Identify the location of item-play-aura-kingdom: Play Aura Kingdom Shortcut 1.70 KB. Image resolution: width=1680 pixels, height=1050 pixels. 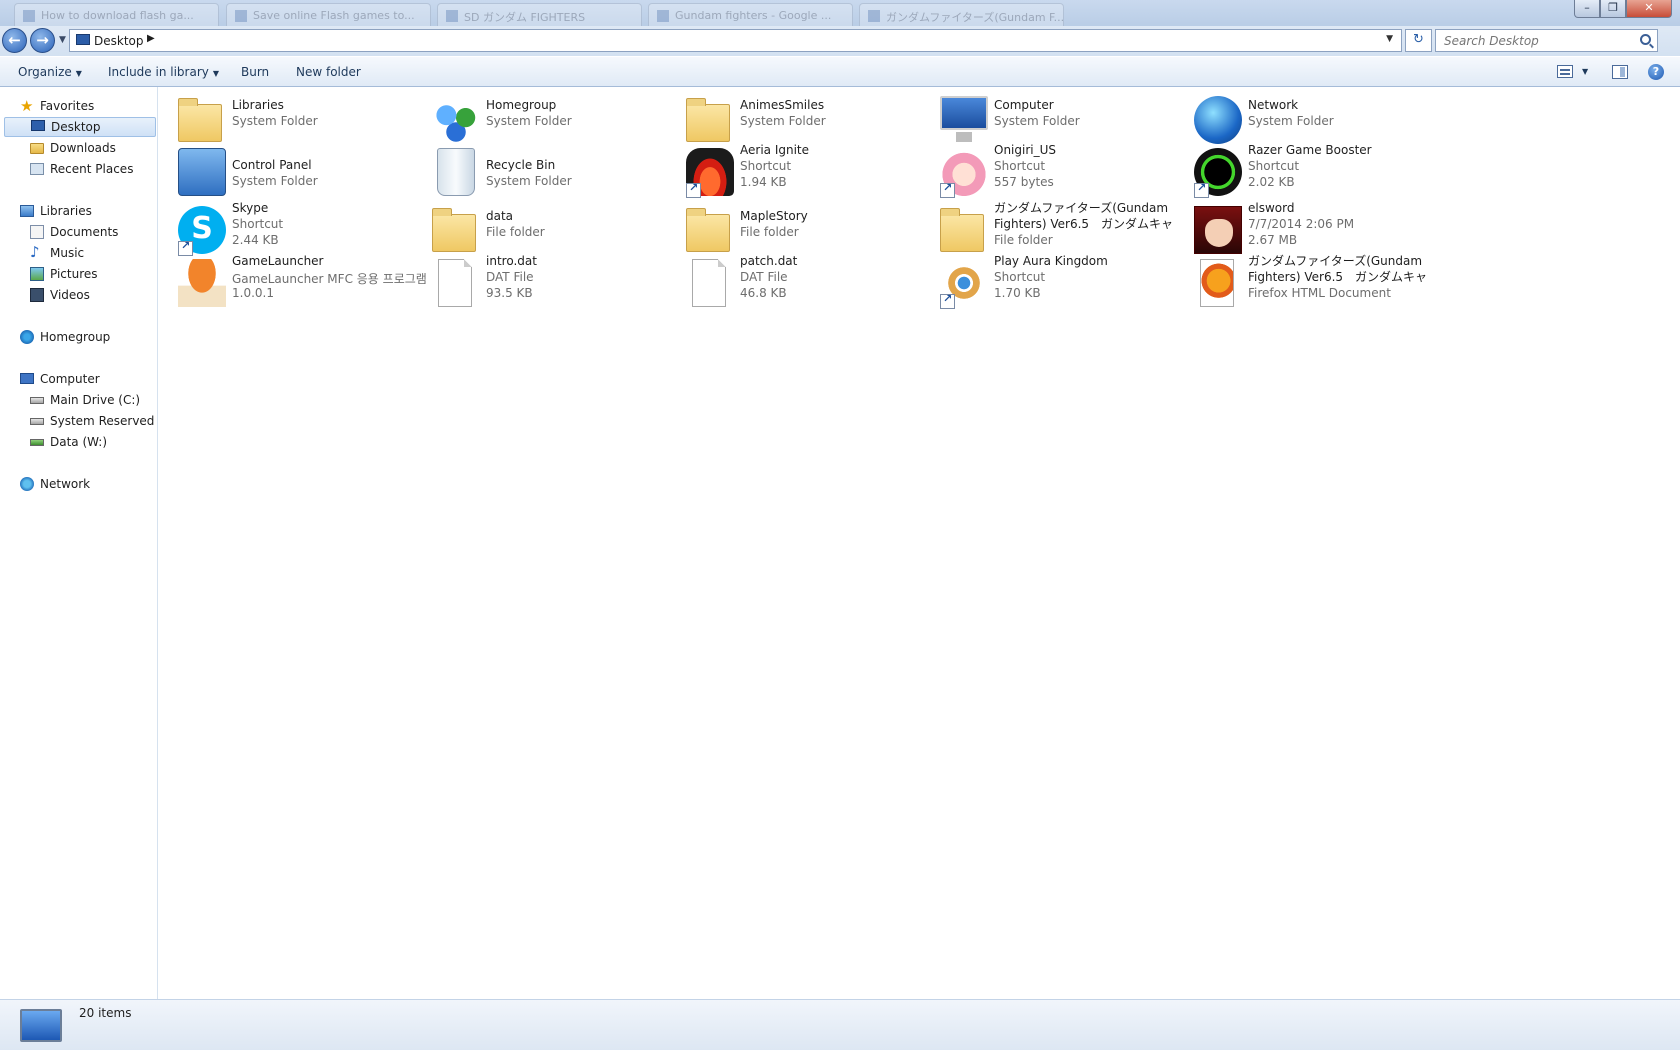
(1065, 281).